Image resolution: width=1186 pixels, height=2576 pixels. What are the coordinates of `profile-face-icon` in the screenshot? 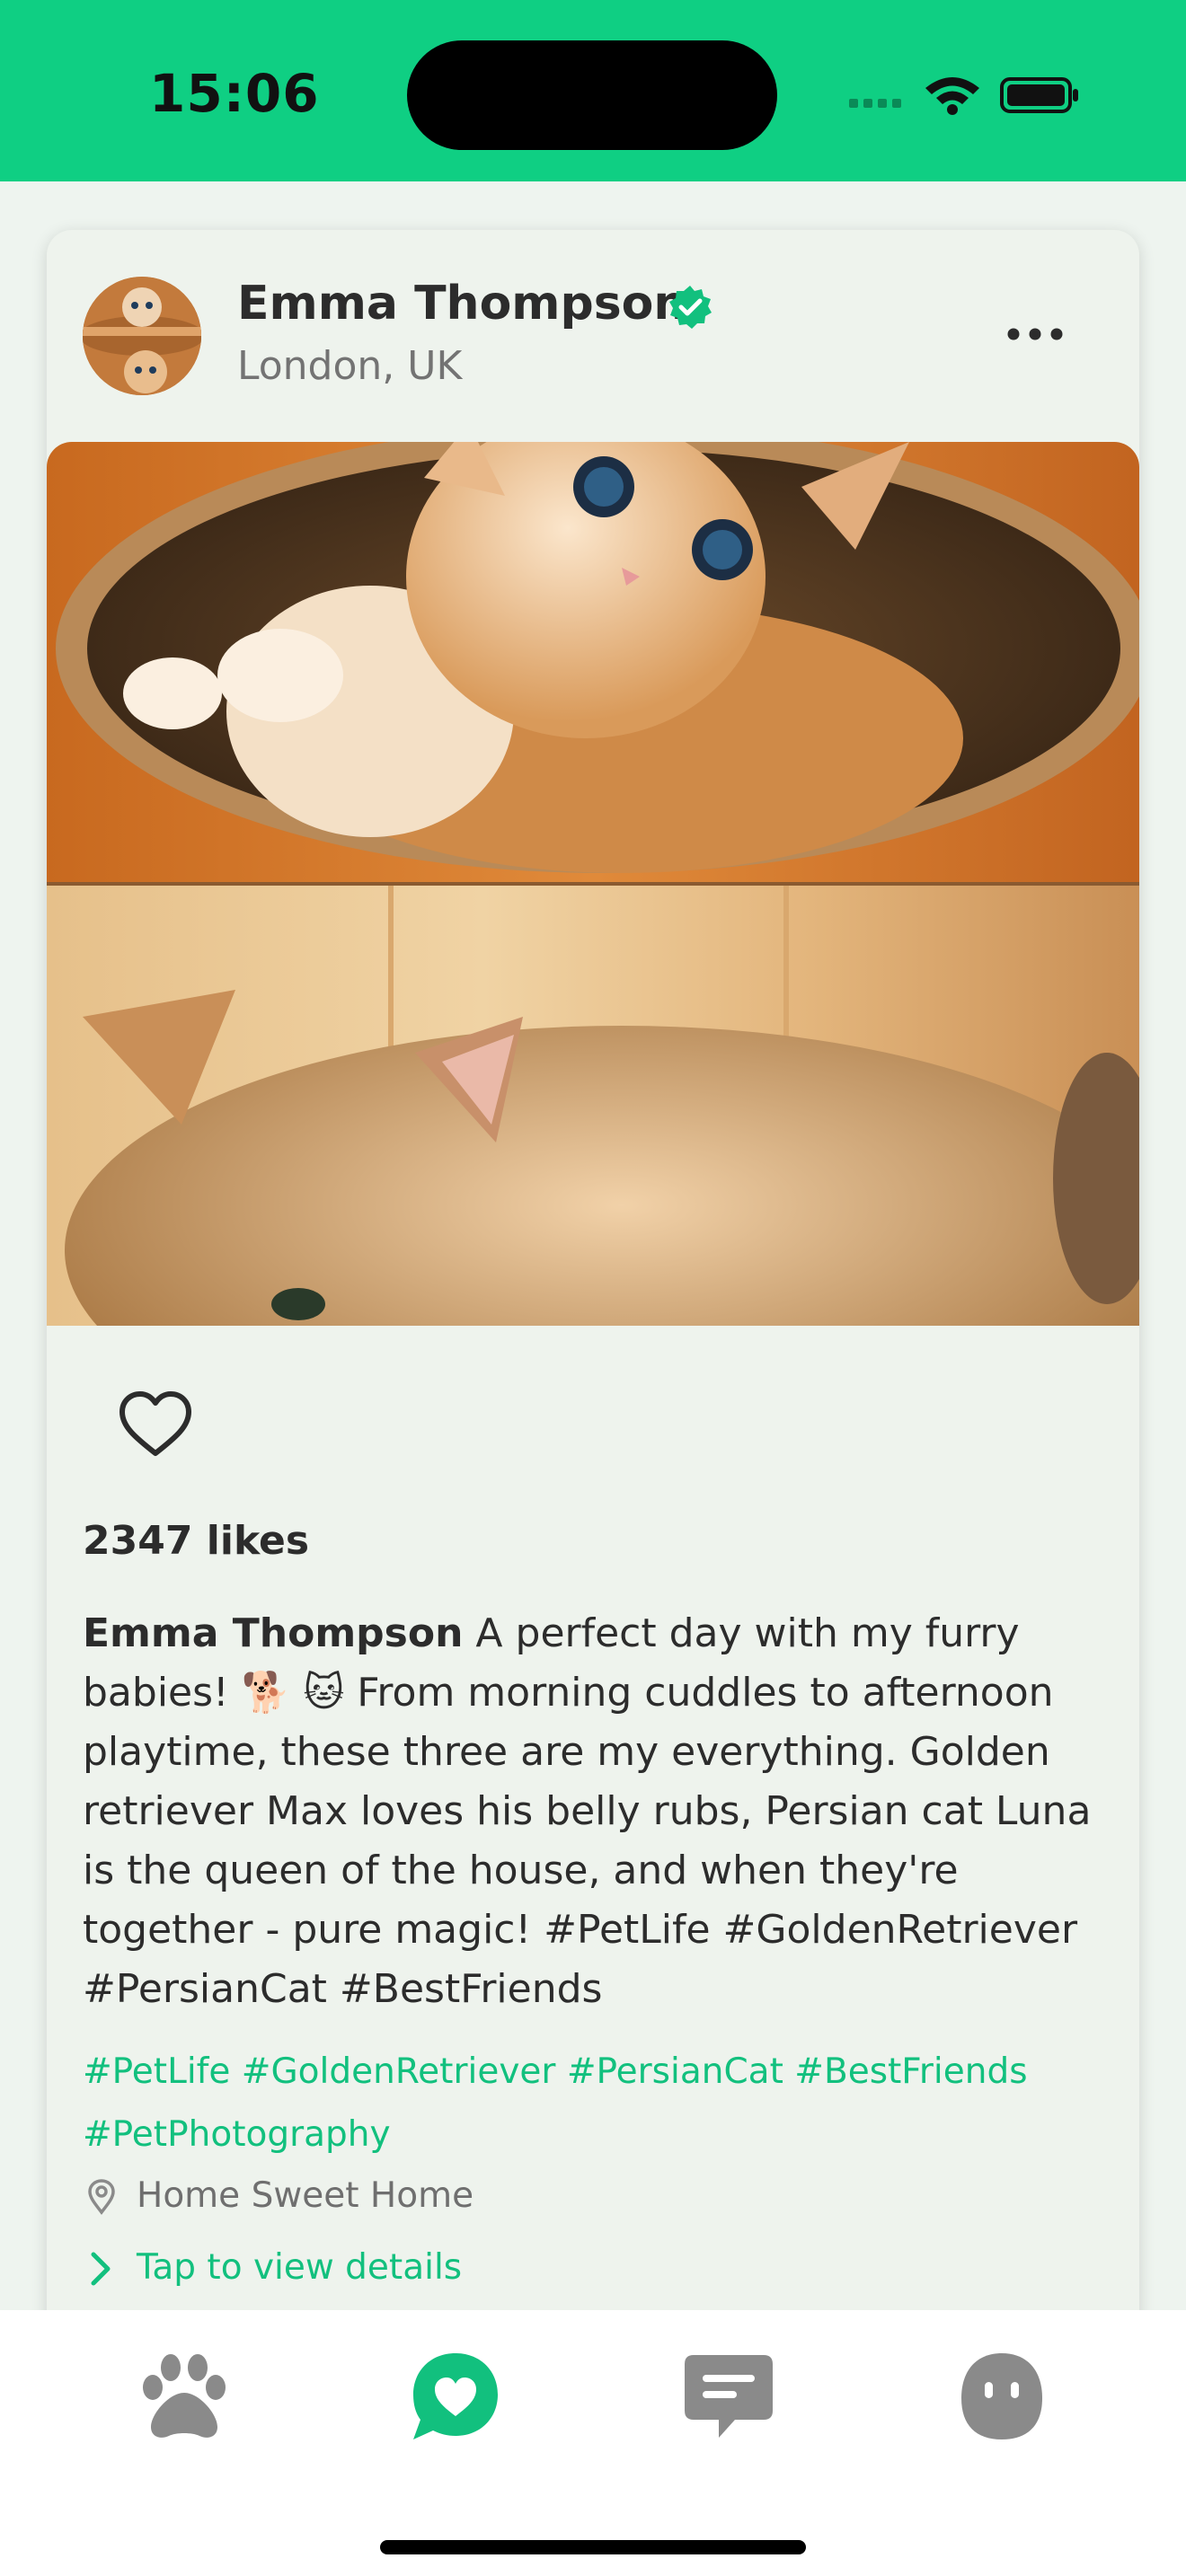 It's located at (1001, 2397).